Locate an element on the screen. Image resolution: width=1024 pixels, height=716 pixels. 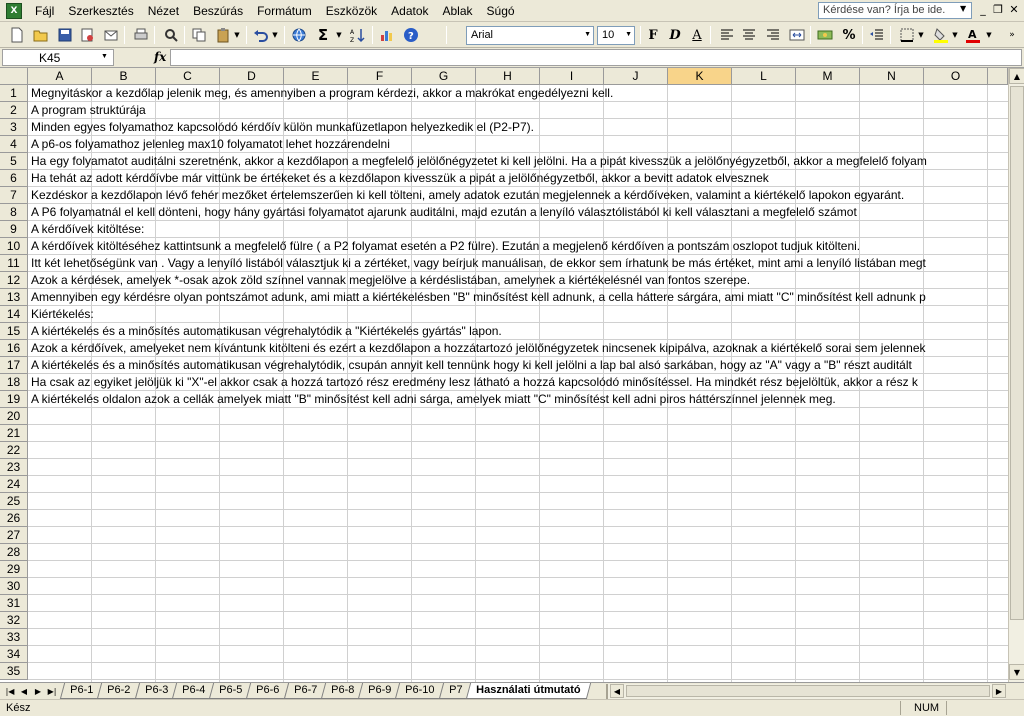
align-center-icon is located at coordinates (749, 35).